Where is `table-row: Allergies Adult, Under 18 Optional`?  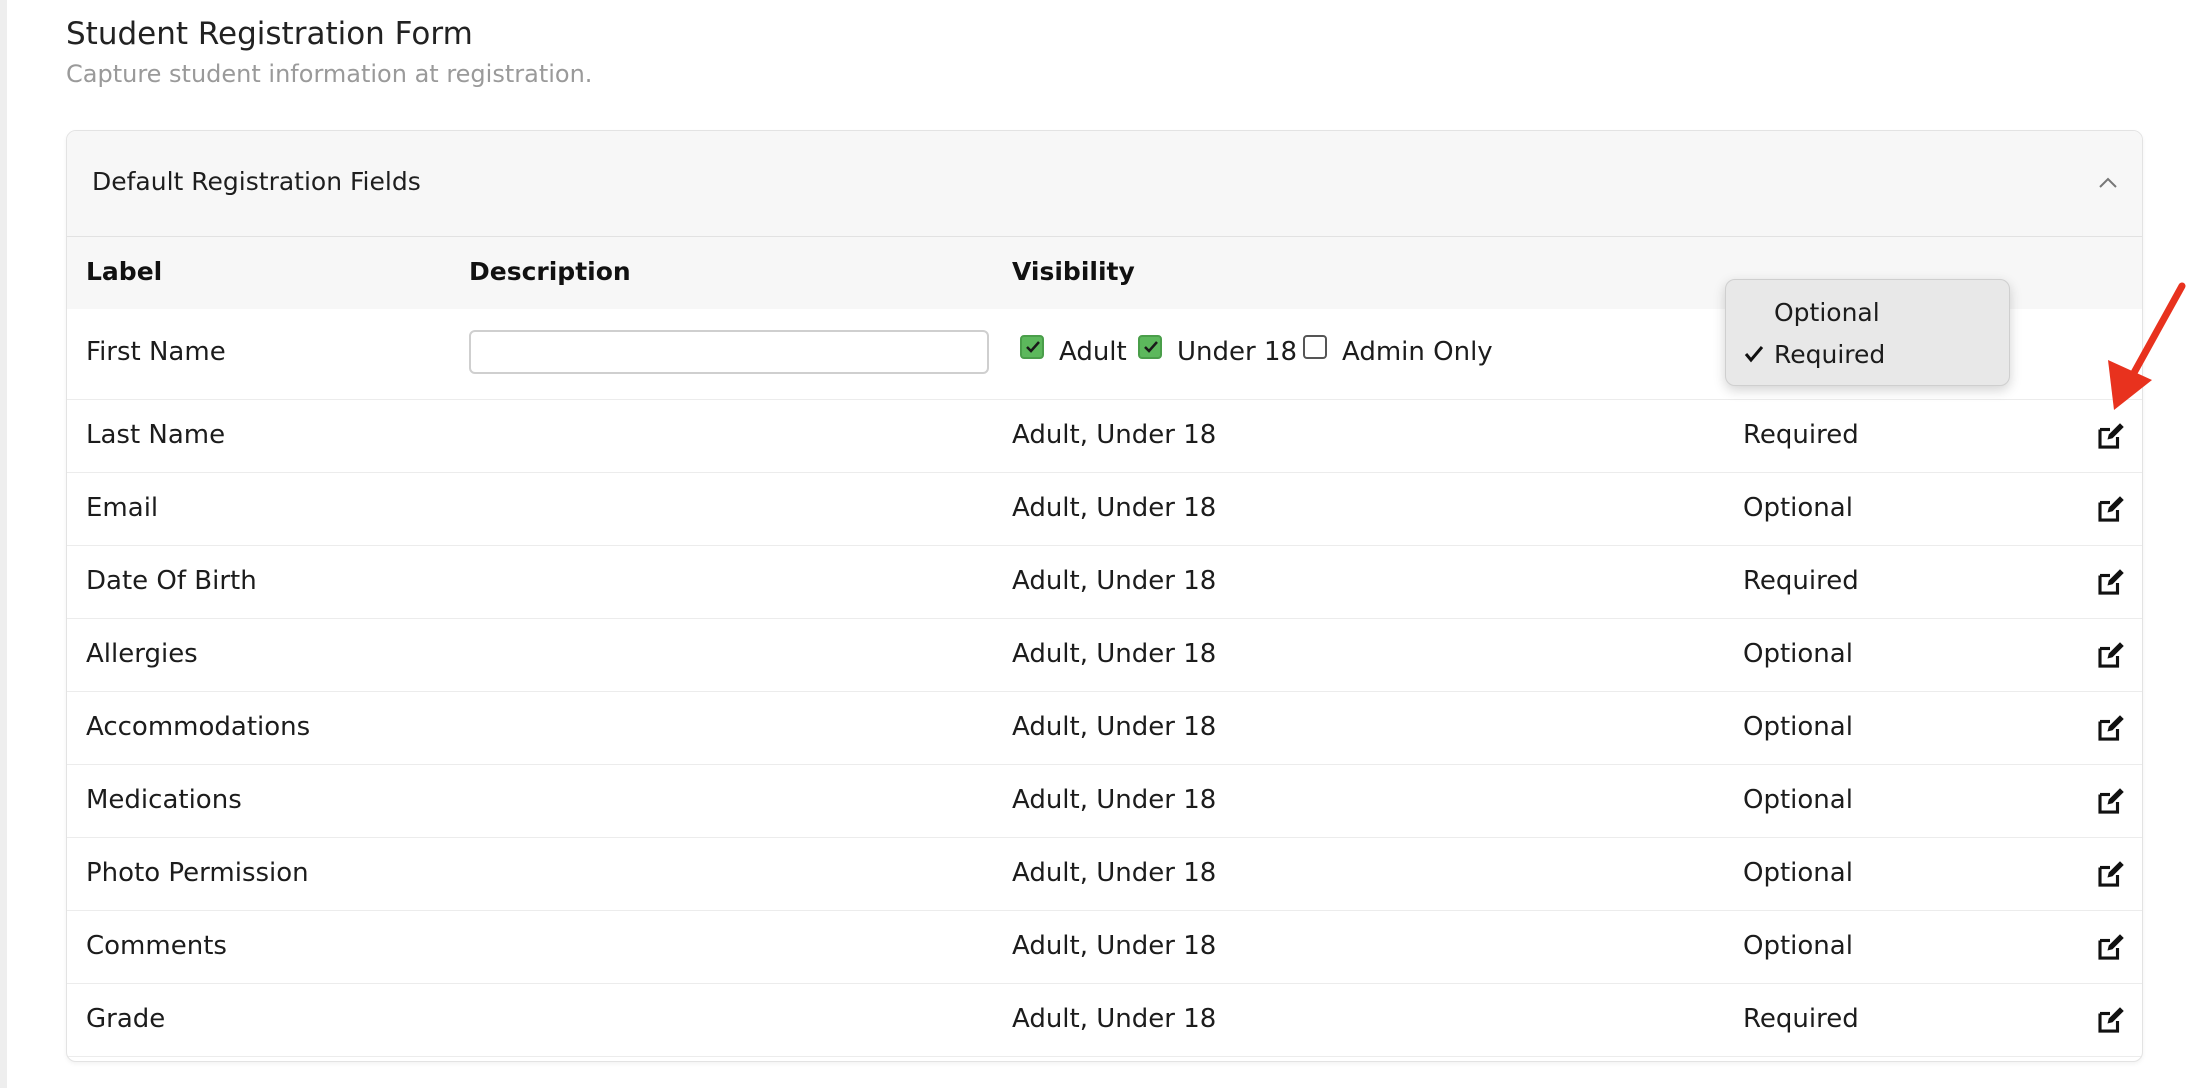 table-row: Allergies Adult, Under 18 Optional is located at coordinates (1104, 655).